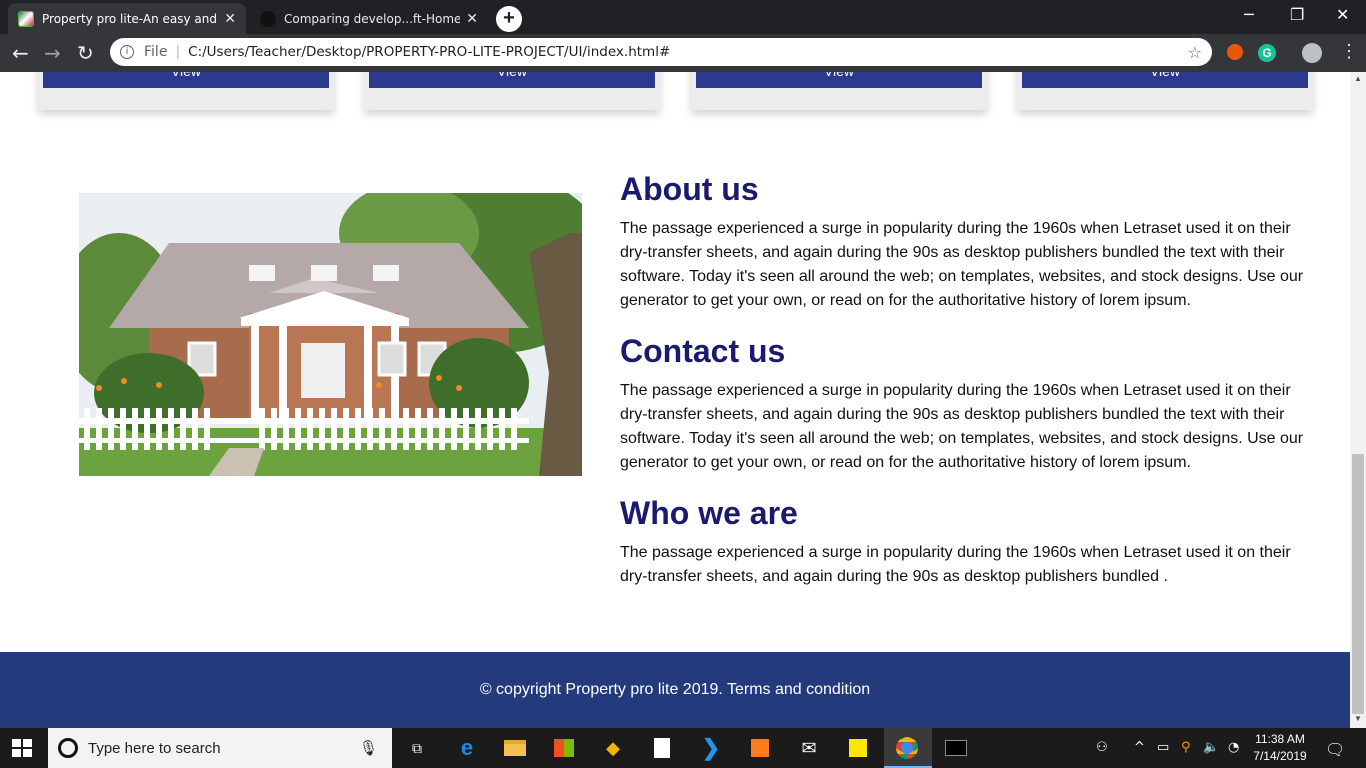 The image size is (1366, 768). I want to click on github-favicon-icon, so click(268, 18).